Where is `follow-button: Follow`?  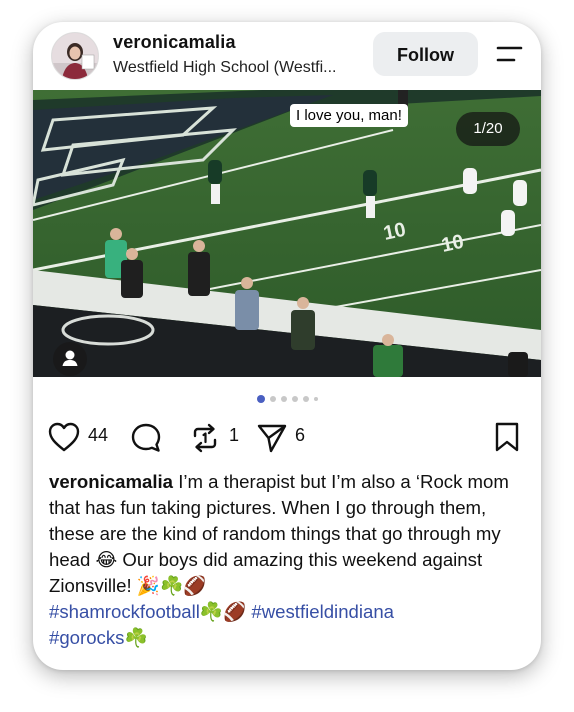 follow-button: Follow is located at coordinates (425, 54).